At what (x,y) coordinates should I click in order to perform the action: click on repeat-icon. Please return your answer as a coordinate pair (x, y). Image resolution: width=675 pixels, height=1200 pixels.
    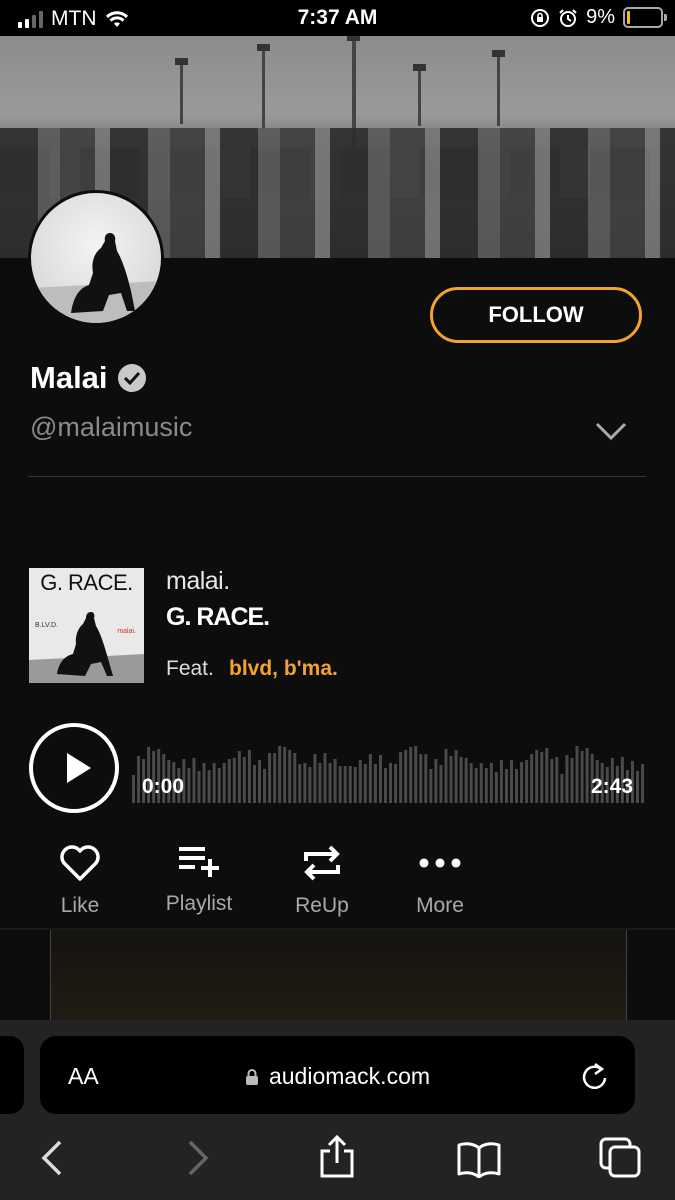
    Looking at the image, I should click on (322, 863).